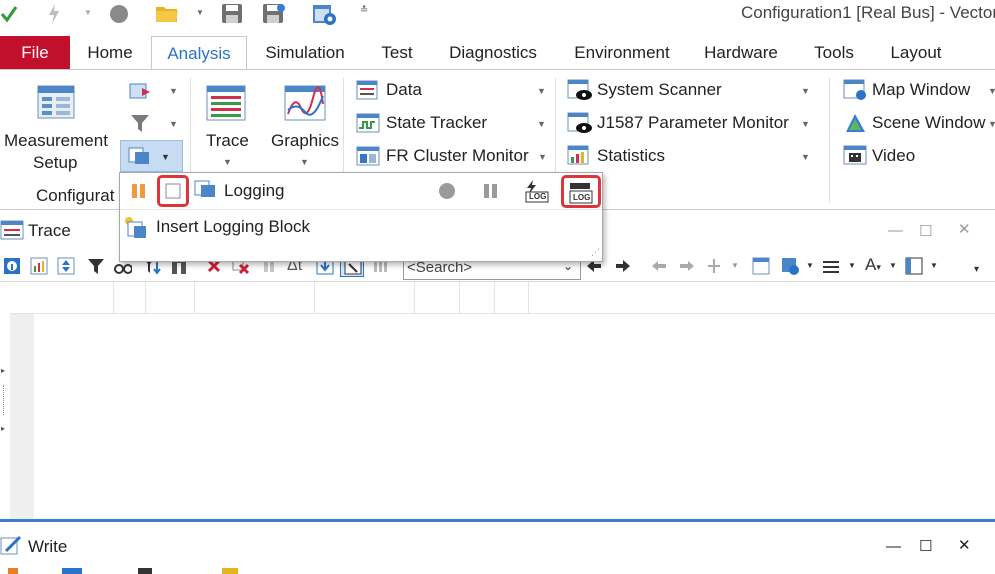 The width and height of the screenshot is (995, 574). Describe the element at coordinates (199, 53) in the screenshot. I see `tab-analysis: Analysis` at that location.